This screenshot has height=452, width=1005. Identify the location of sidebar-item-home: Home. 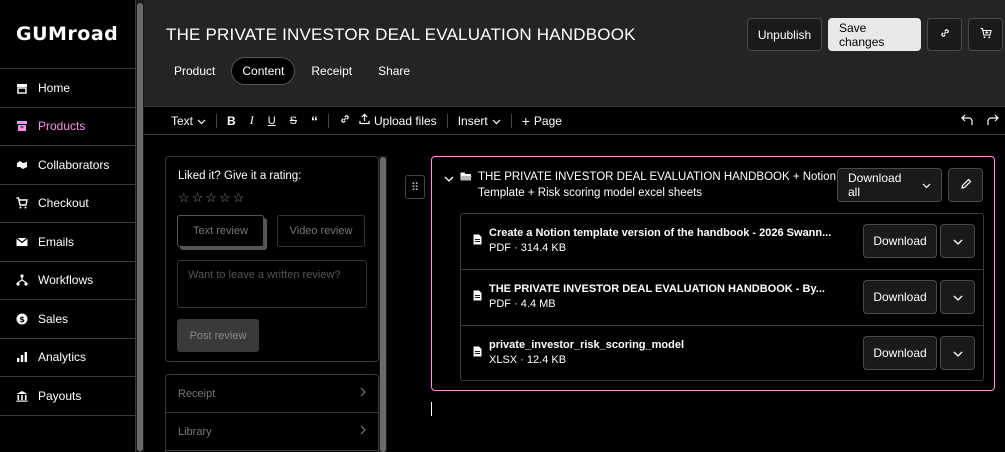
(67, 88).